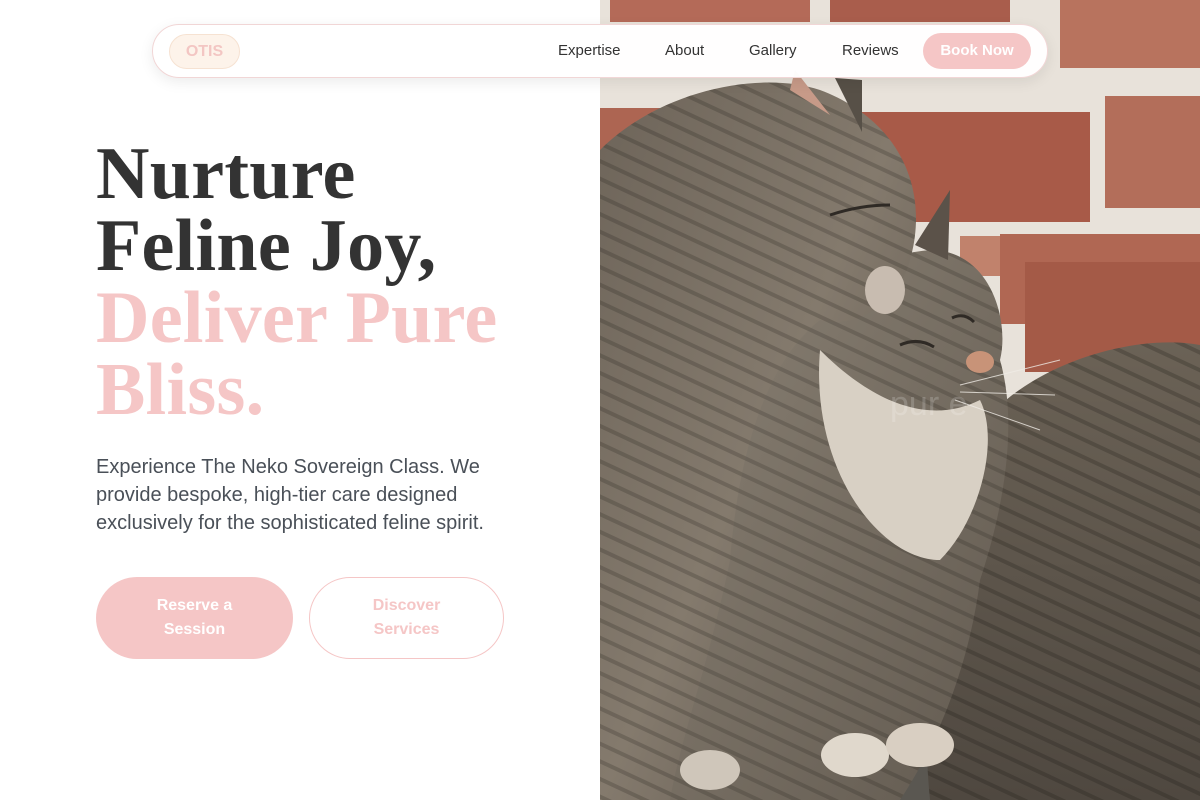  What do you see at coordinates (977, 51) in the screenshot?
I see `book-now-button: Book Now` at bounding box center [977, 51].